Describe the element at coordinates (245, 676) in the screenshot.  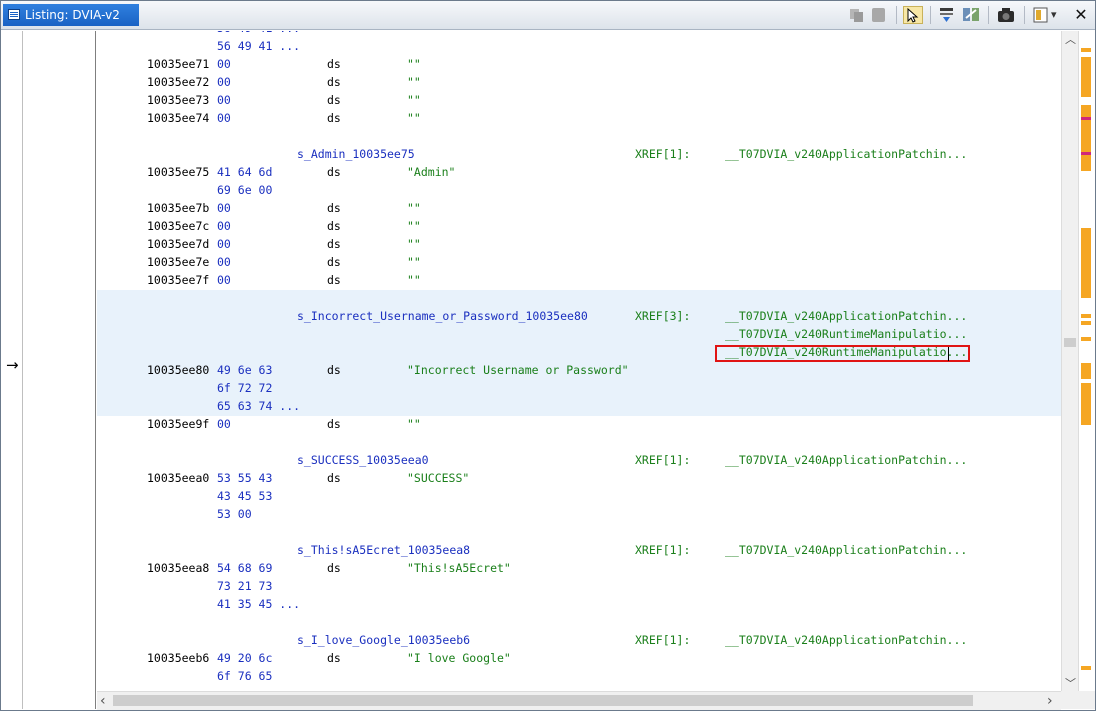
I see `bytes: 6f 76 65` at that location.